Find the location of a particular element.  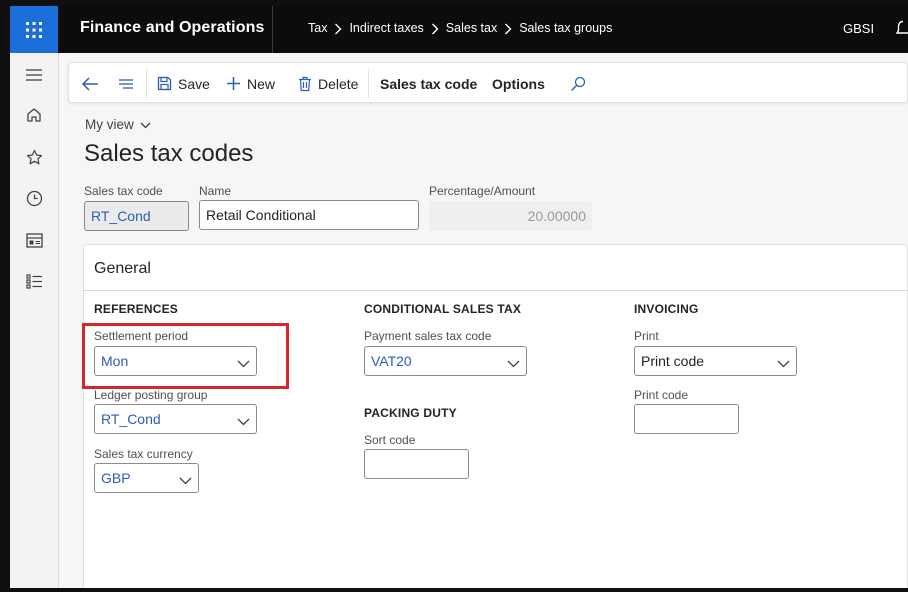

sales-tax-code-tab: Sales tax code is located at coordinates (428, 83).